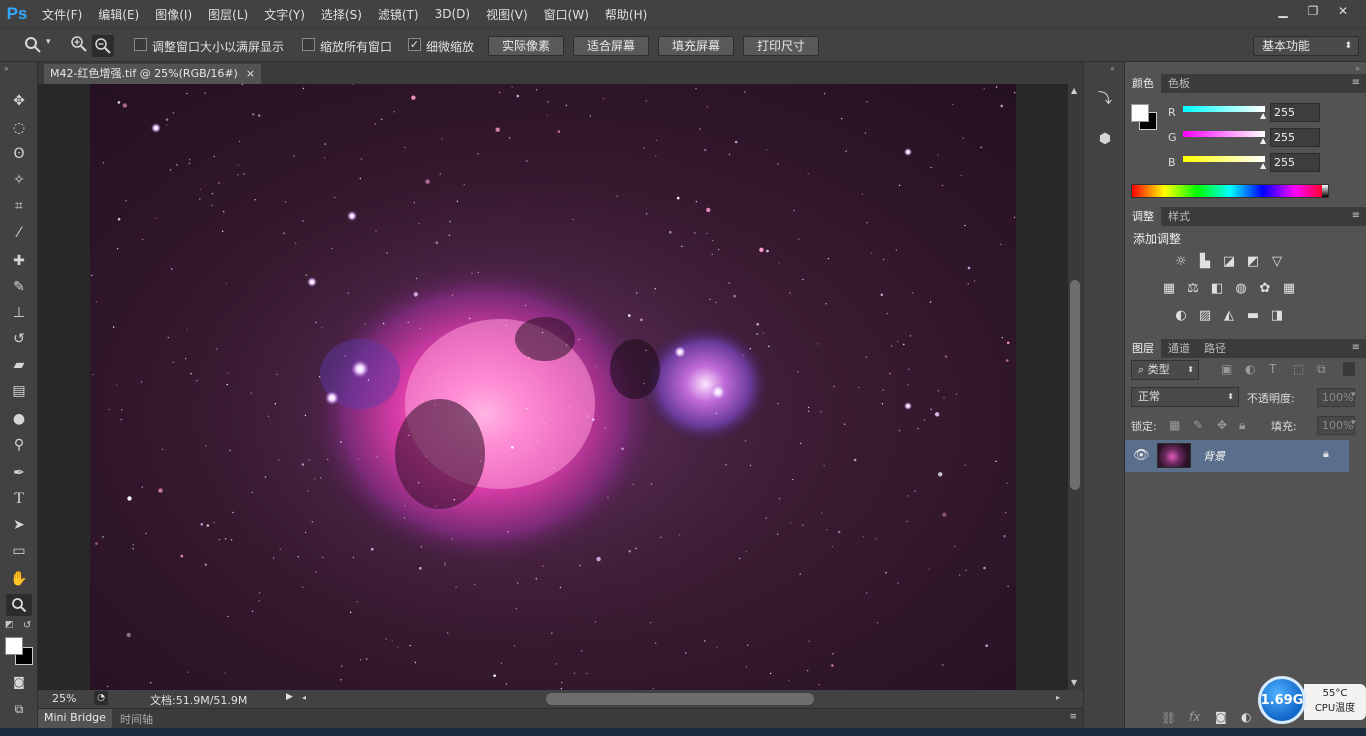 This screenshot has height=736, width=1366. What do you see at coordinates (1074, 90) in the screenshot?
I see `scroll-up-icon: ▲` at bounding box center [1074, 90].